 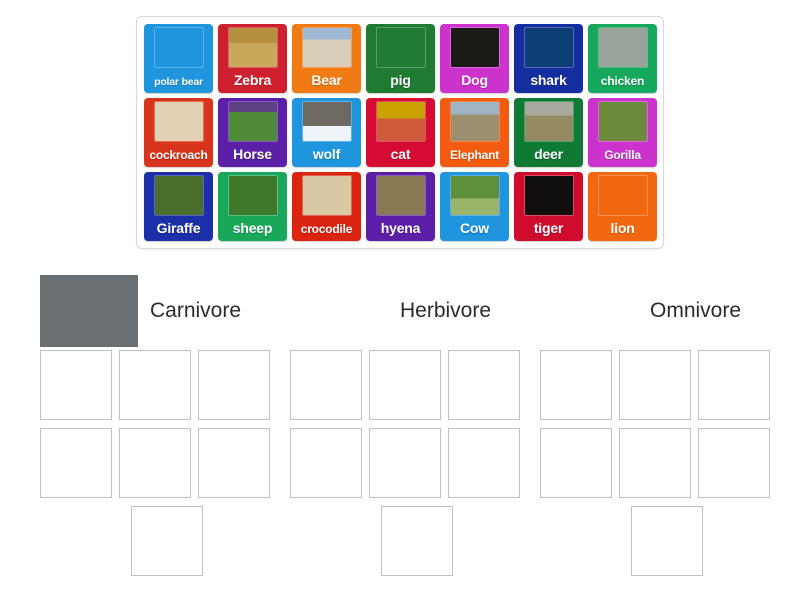 I want to click on deer-photo, so click(x=548, y=121).